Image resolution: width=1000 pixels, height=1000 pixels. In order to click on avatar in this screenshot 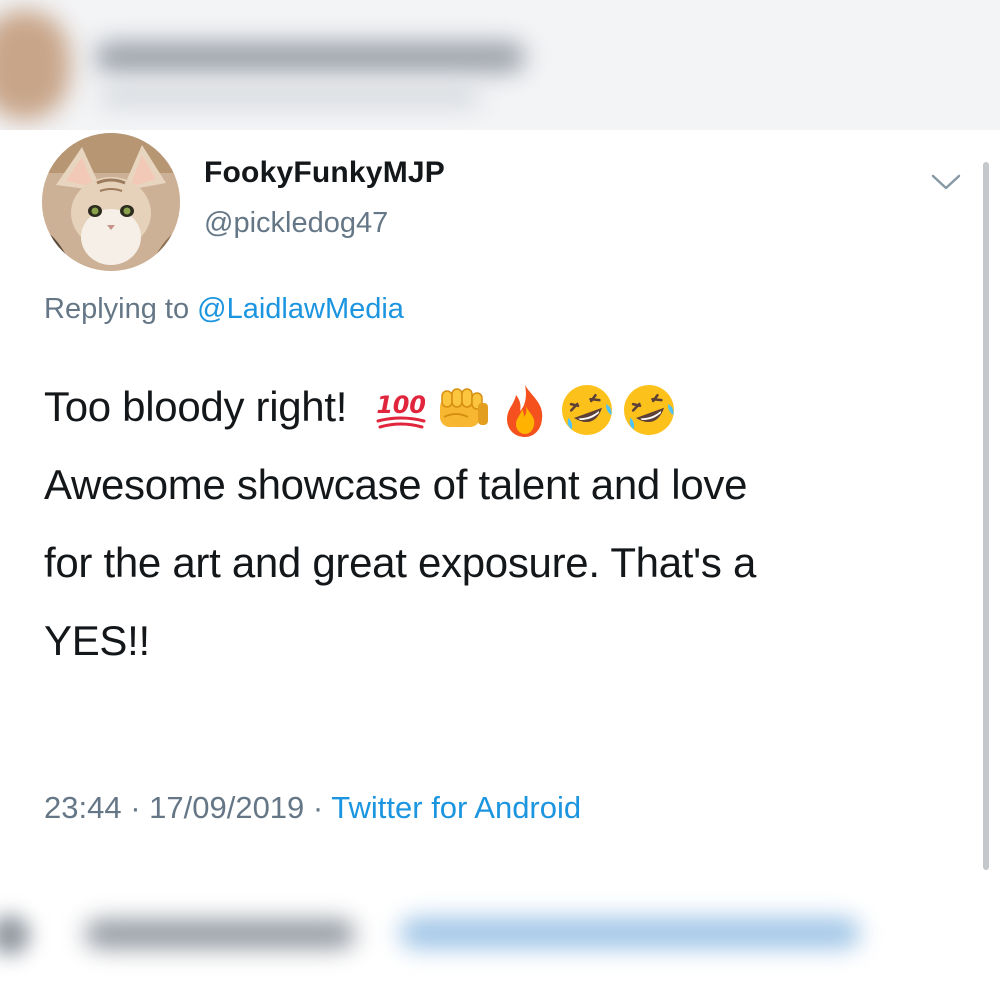, I will do `click(111, 202)`.